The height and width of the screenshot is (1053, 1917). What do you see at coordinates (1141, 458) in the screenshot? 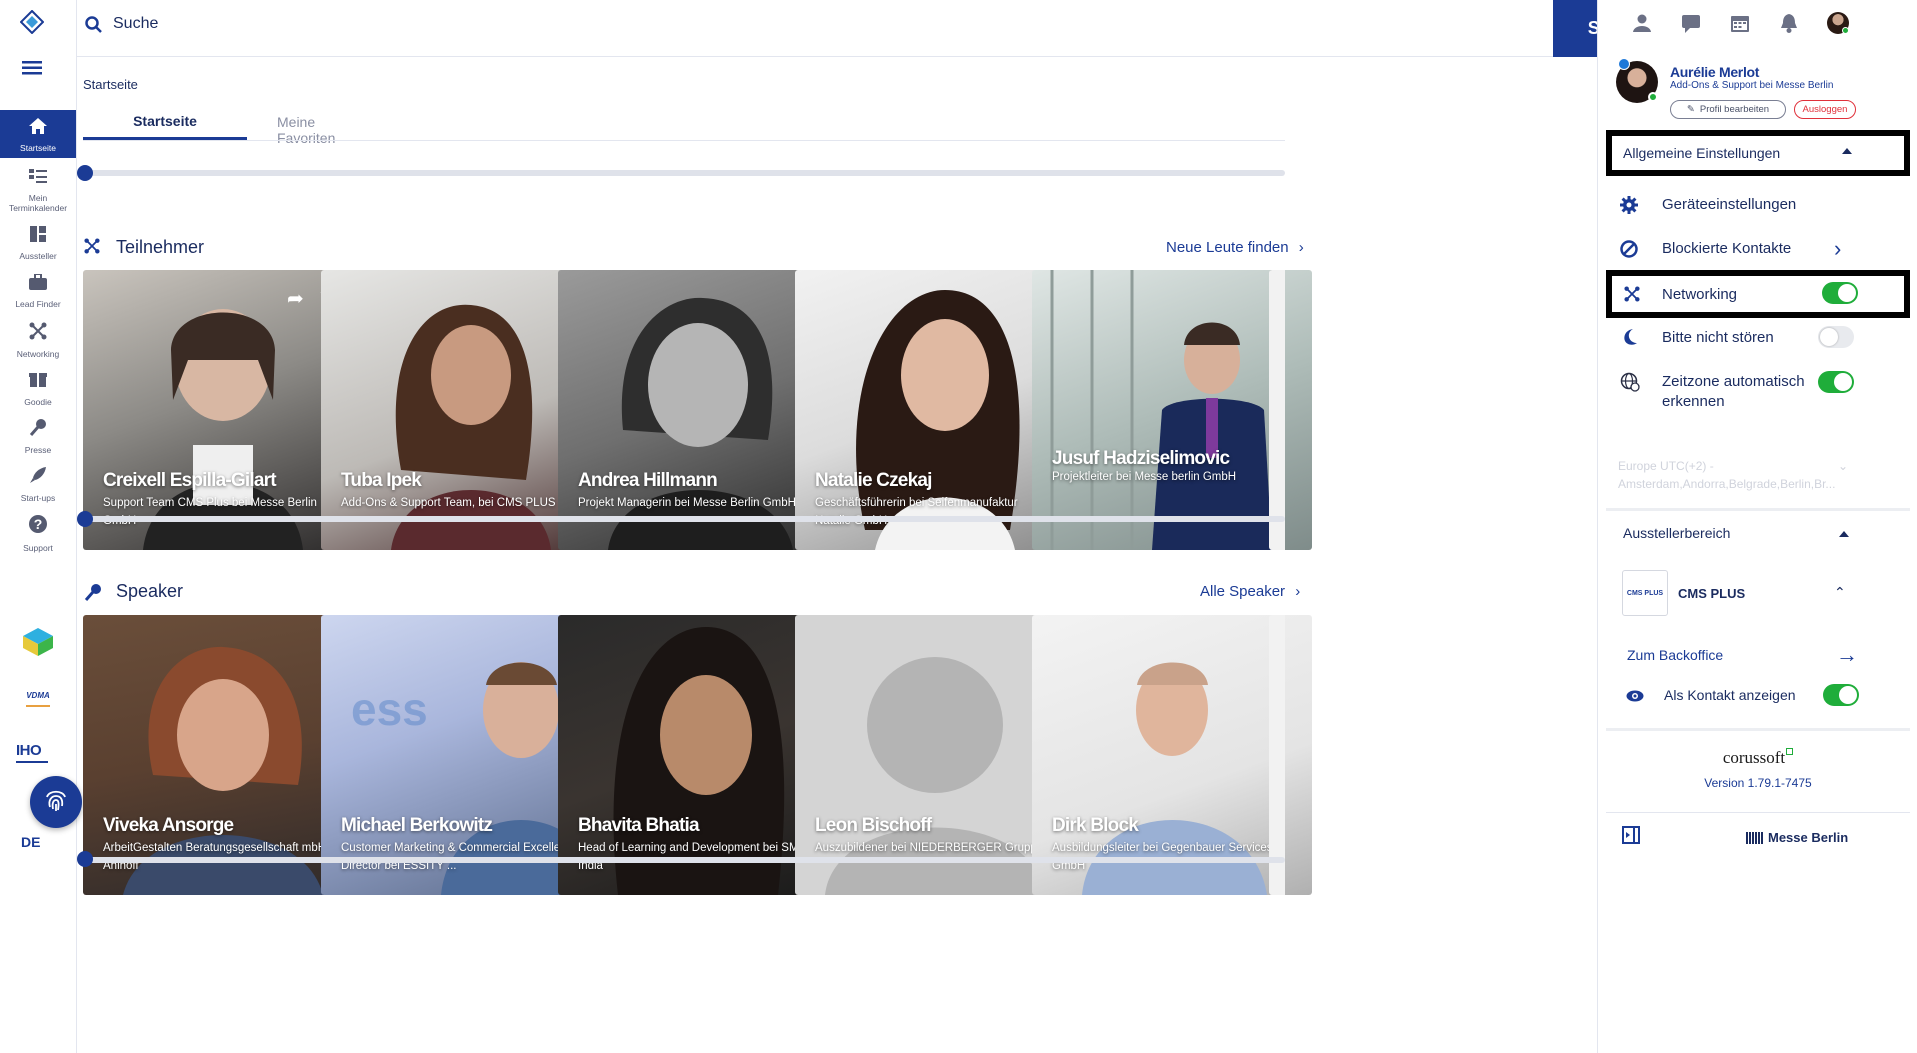
I see `card-name: Jusuf Hadziselimovic` at bounding box center [1141, 458].